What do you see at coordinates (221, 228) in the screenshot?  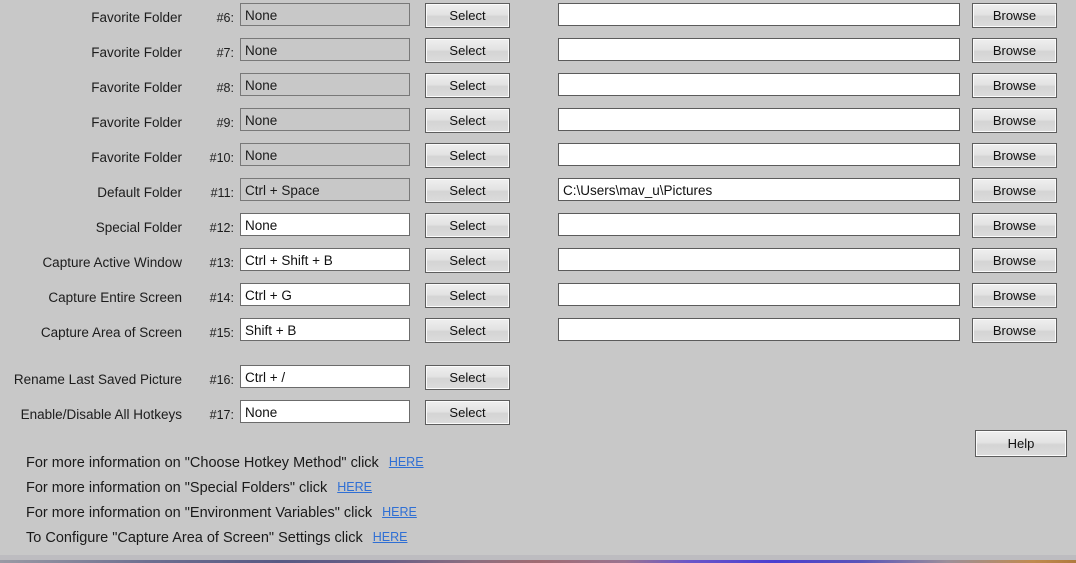 I see `hotkey-row-number: #12:` at bounding box center [221, 228].